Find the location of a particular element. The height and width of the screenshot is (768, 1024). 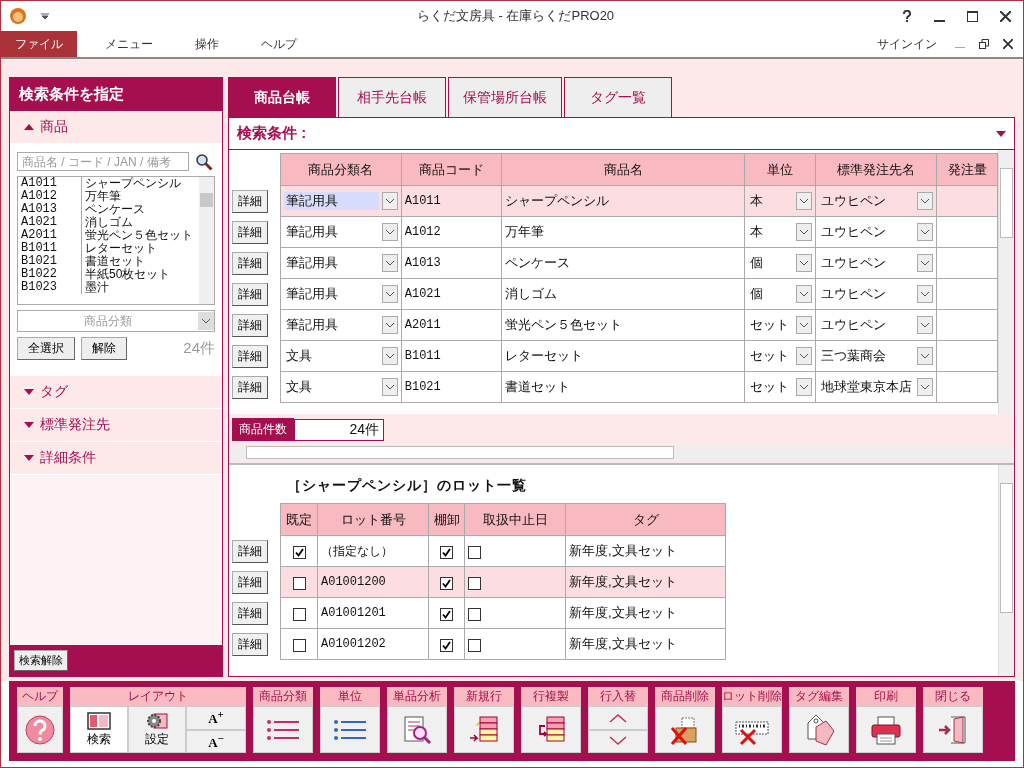

new-row-button is located at coordinates (484, 729).